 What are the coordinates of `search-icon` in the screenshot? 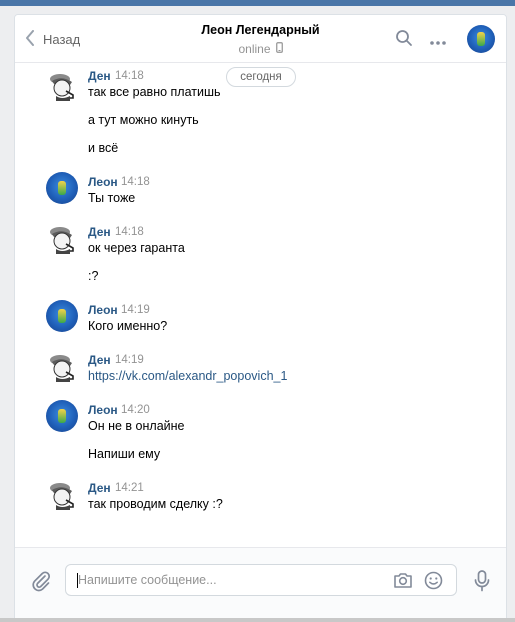 It's located at (404, 39).